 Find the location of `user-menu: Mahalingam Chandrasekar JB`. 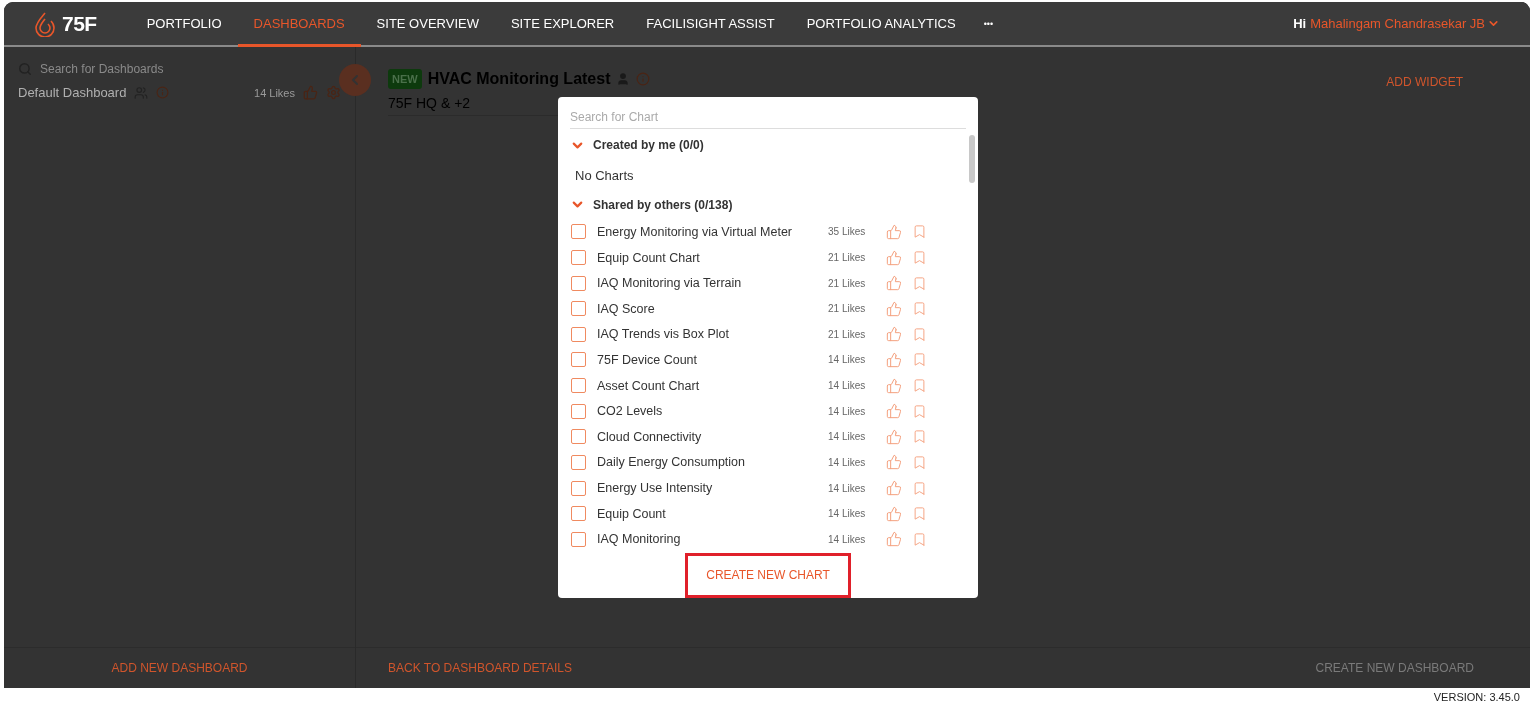

user-menu: Mahalingam Chandrasekar JB is located at coordinates (1405, 23).